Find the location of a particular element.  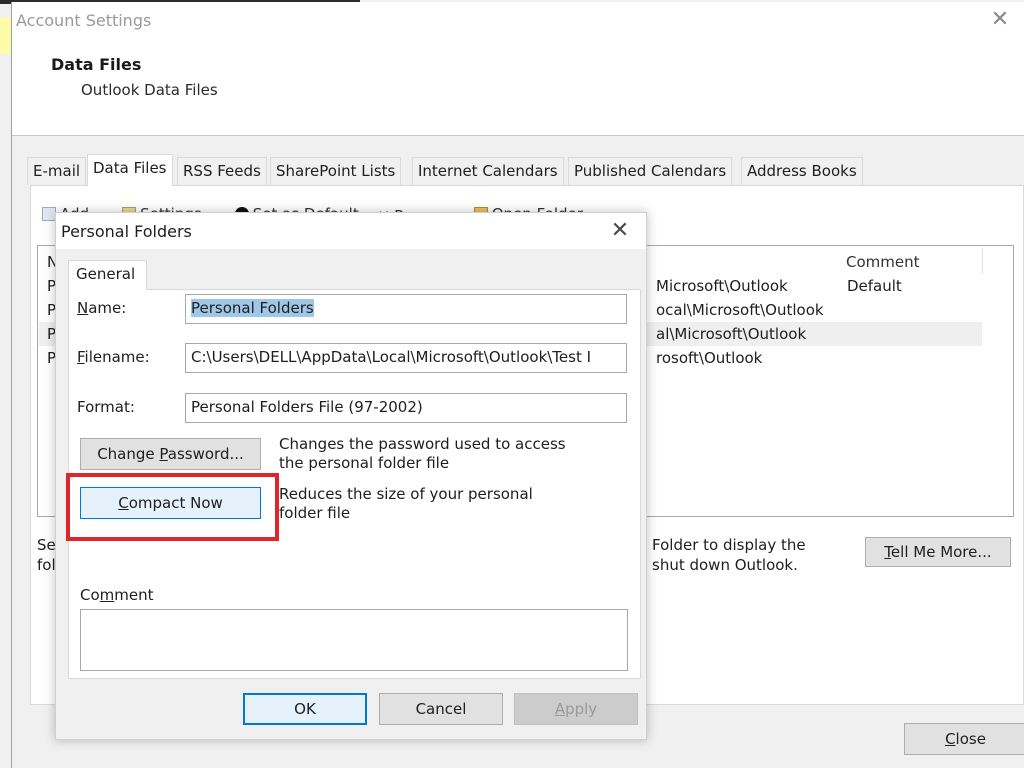

tab-sharepoint-lists: SharePoint Lists is located at coordinates (336, 171).